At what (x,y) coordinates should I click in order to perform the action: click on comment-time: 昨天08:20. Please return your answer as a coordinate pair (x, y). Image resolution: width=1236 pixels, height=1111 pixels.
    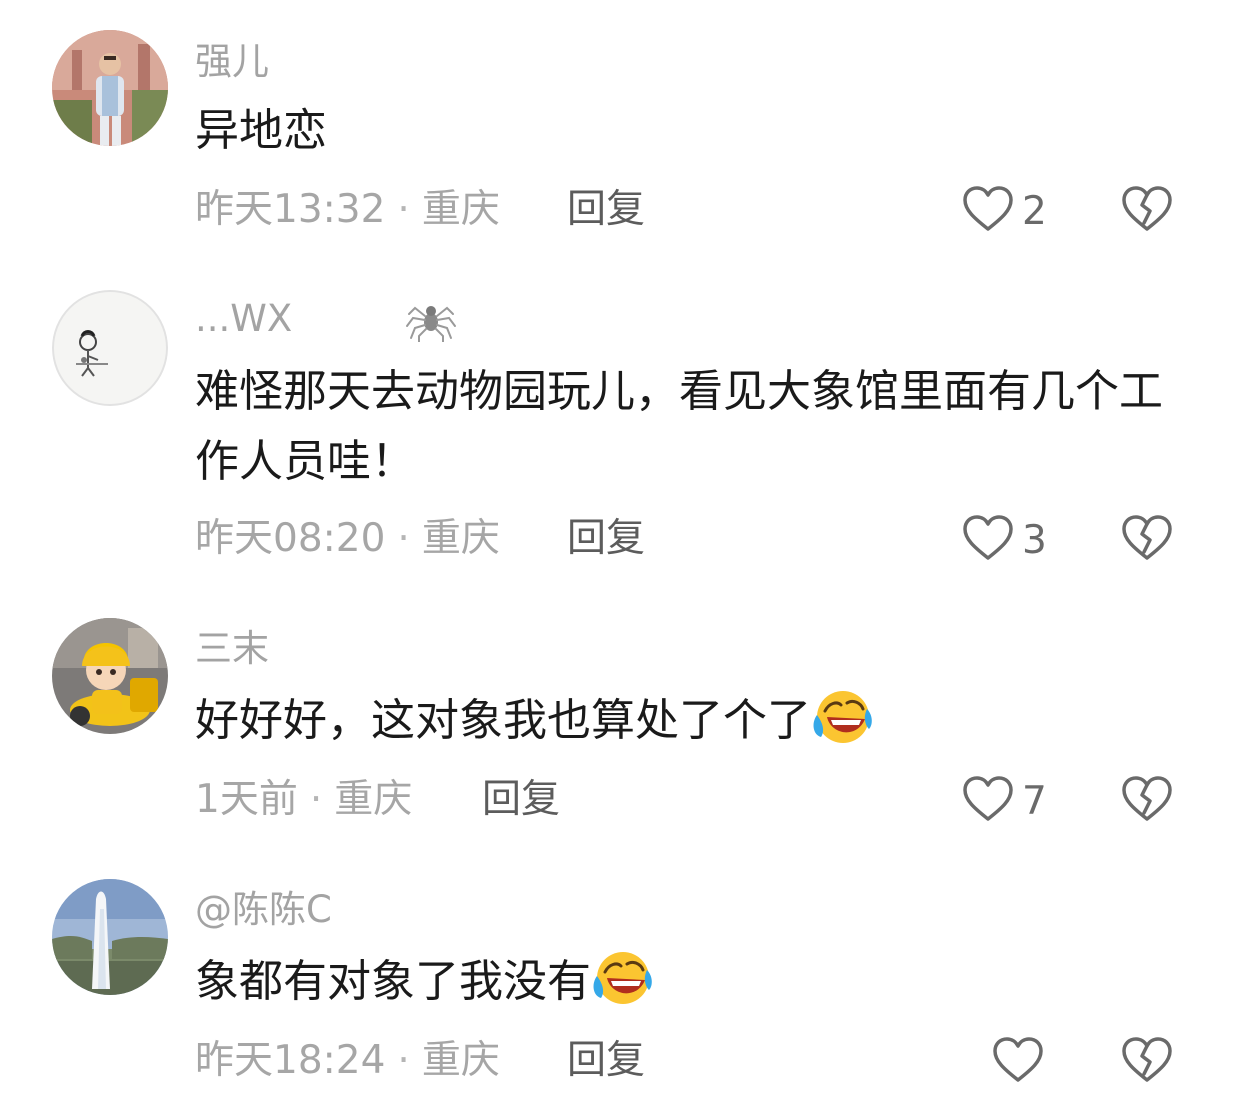
    Looking at the image, I should click on (290, 538).